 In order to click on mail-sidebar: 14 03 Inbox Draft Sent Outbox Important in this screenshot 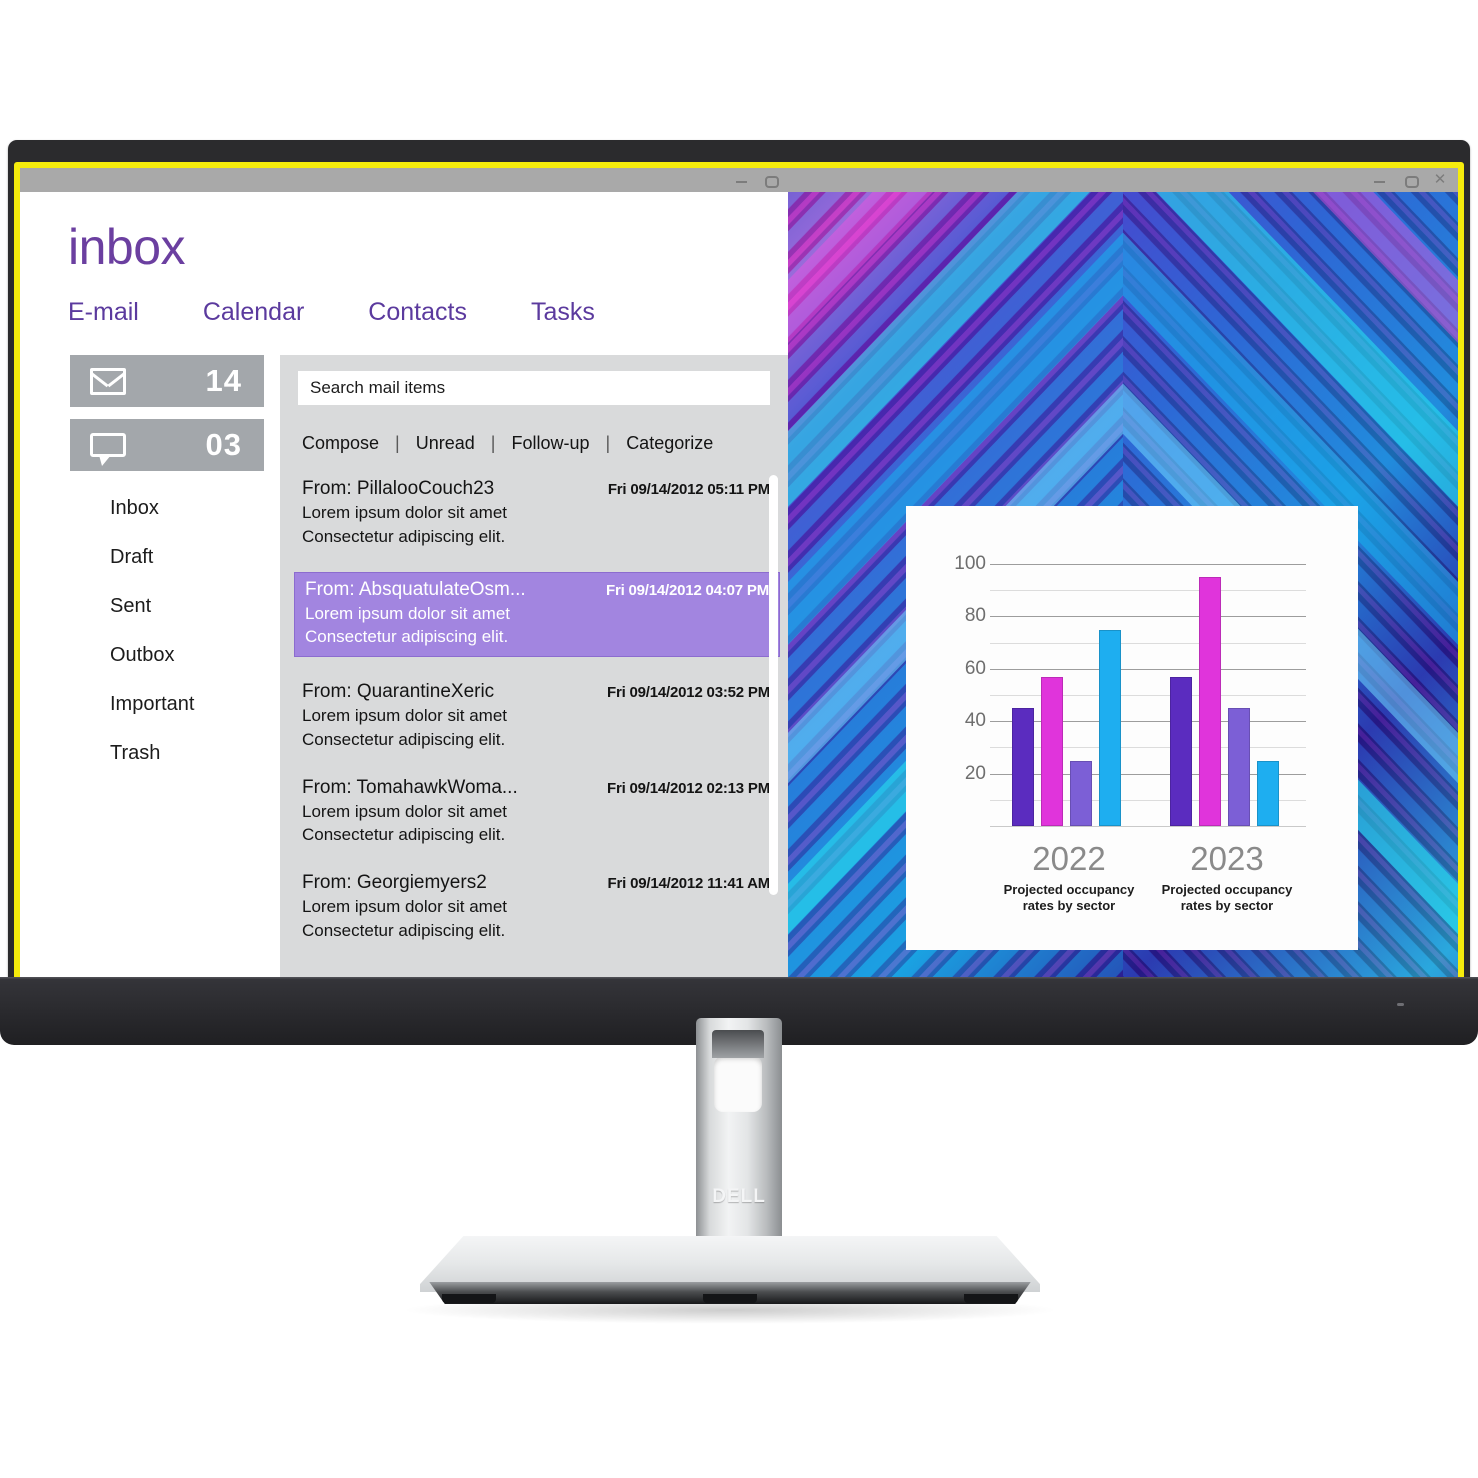, I will do `click(167, 666)`.